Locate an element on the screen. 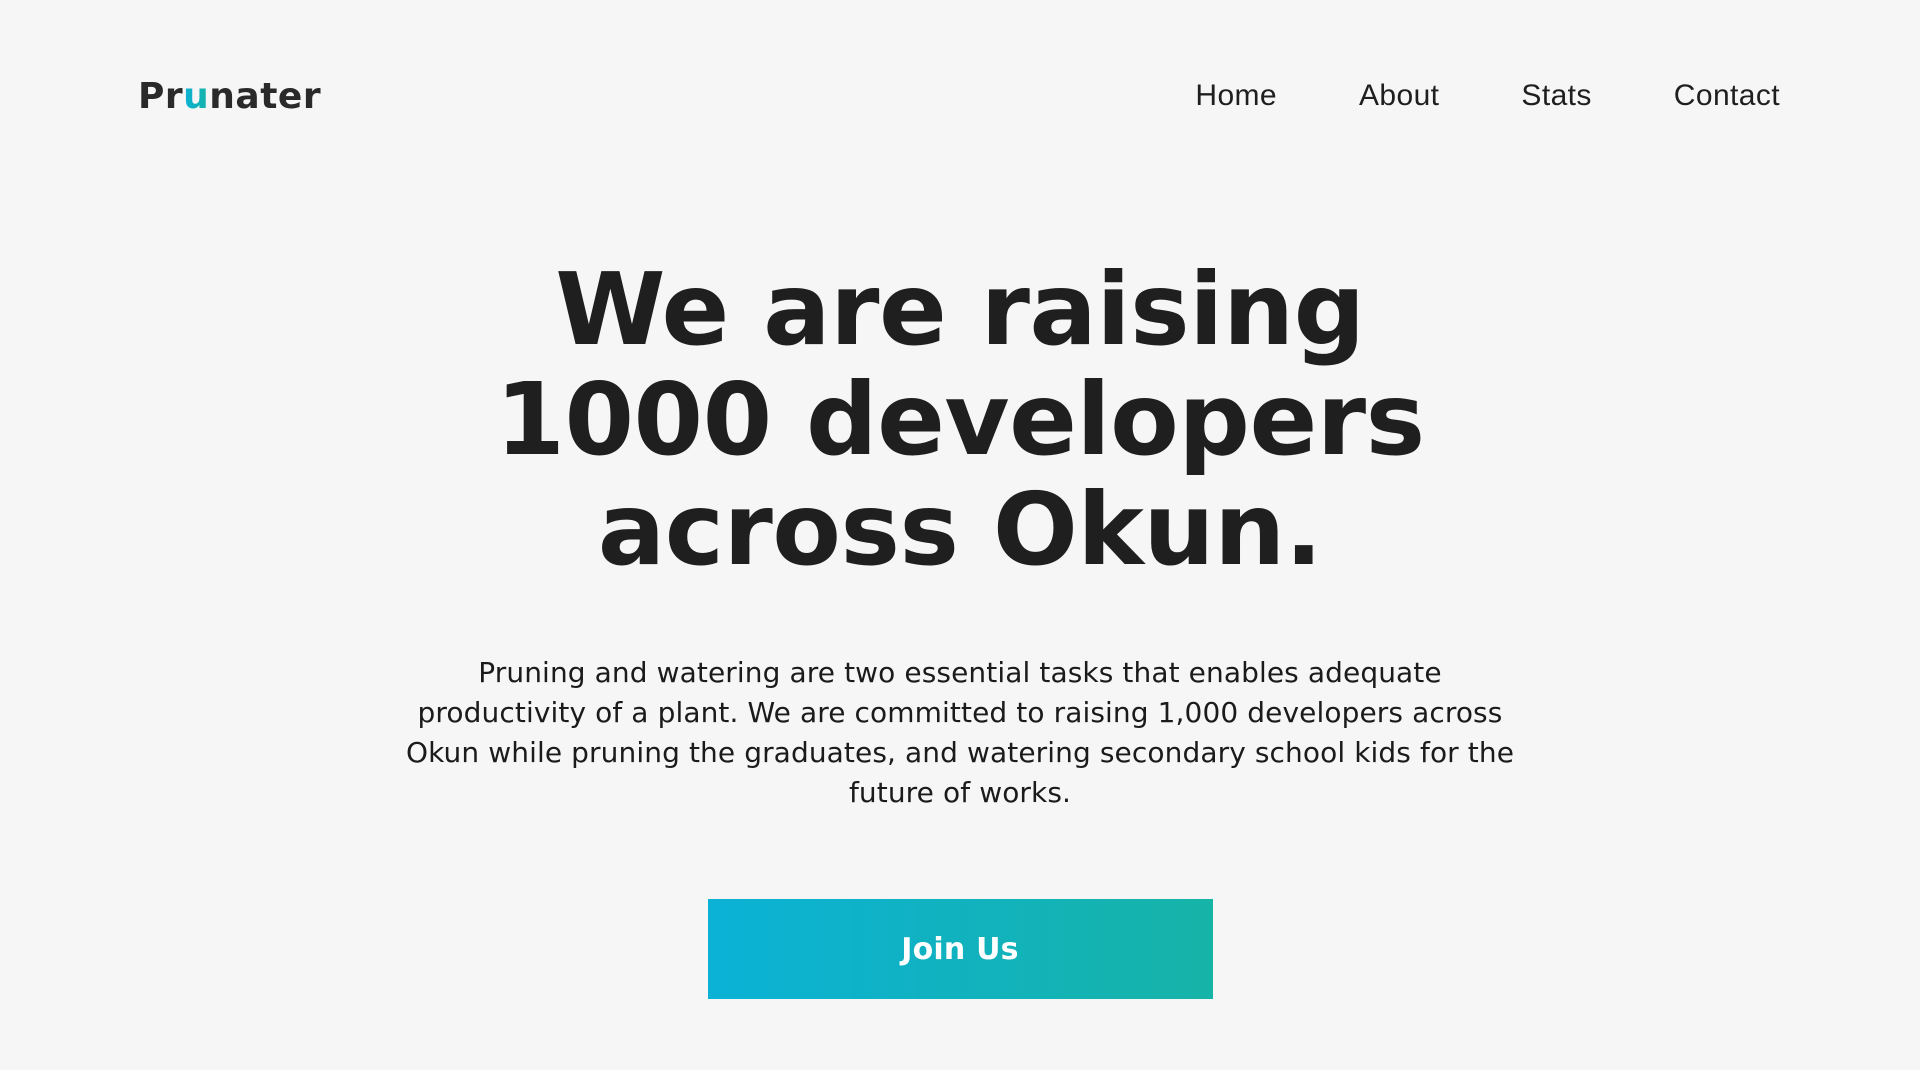  brand-prefix: Pr is located at coordinates (161, 96).